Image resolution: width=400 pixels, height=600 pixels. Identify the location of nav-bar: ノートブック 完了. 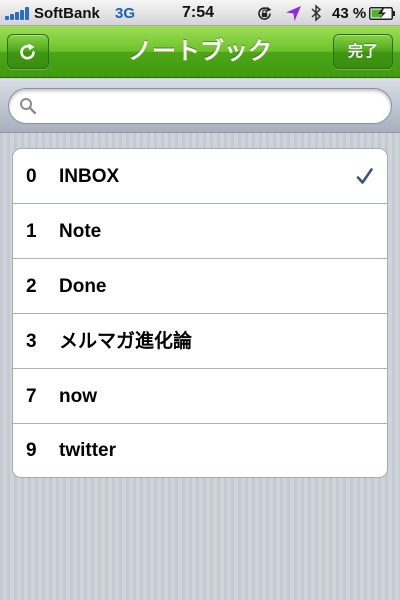
(200, 52).